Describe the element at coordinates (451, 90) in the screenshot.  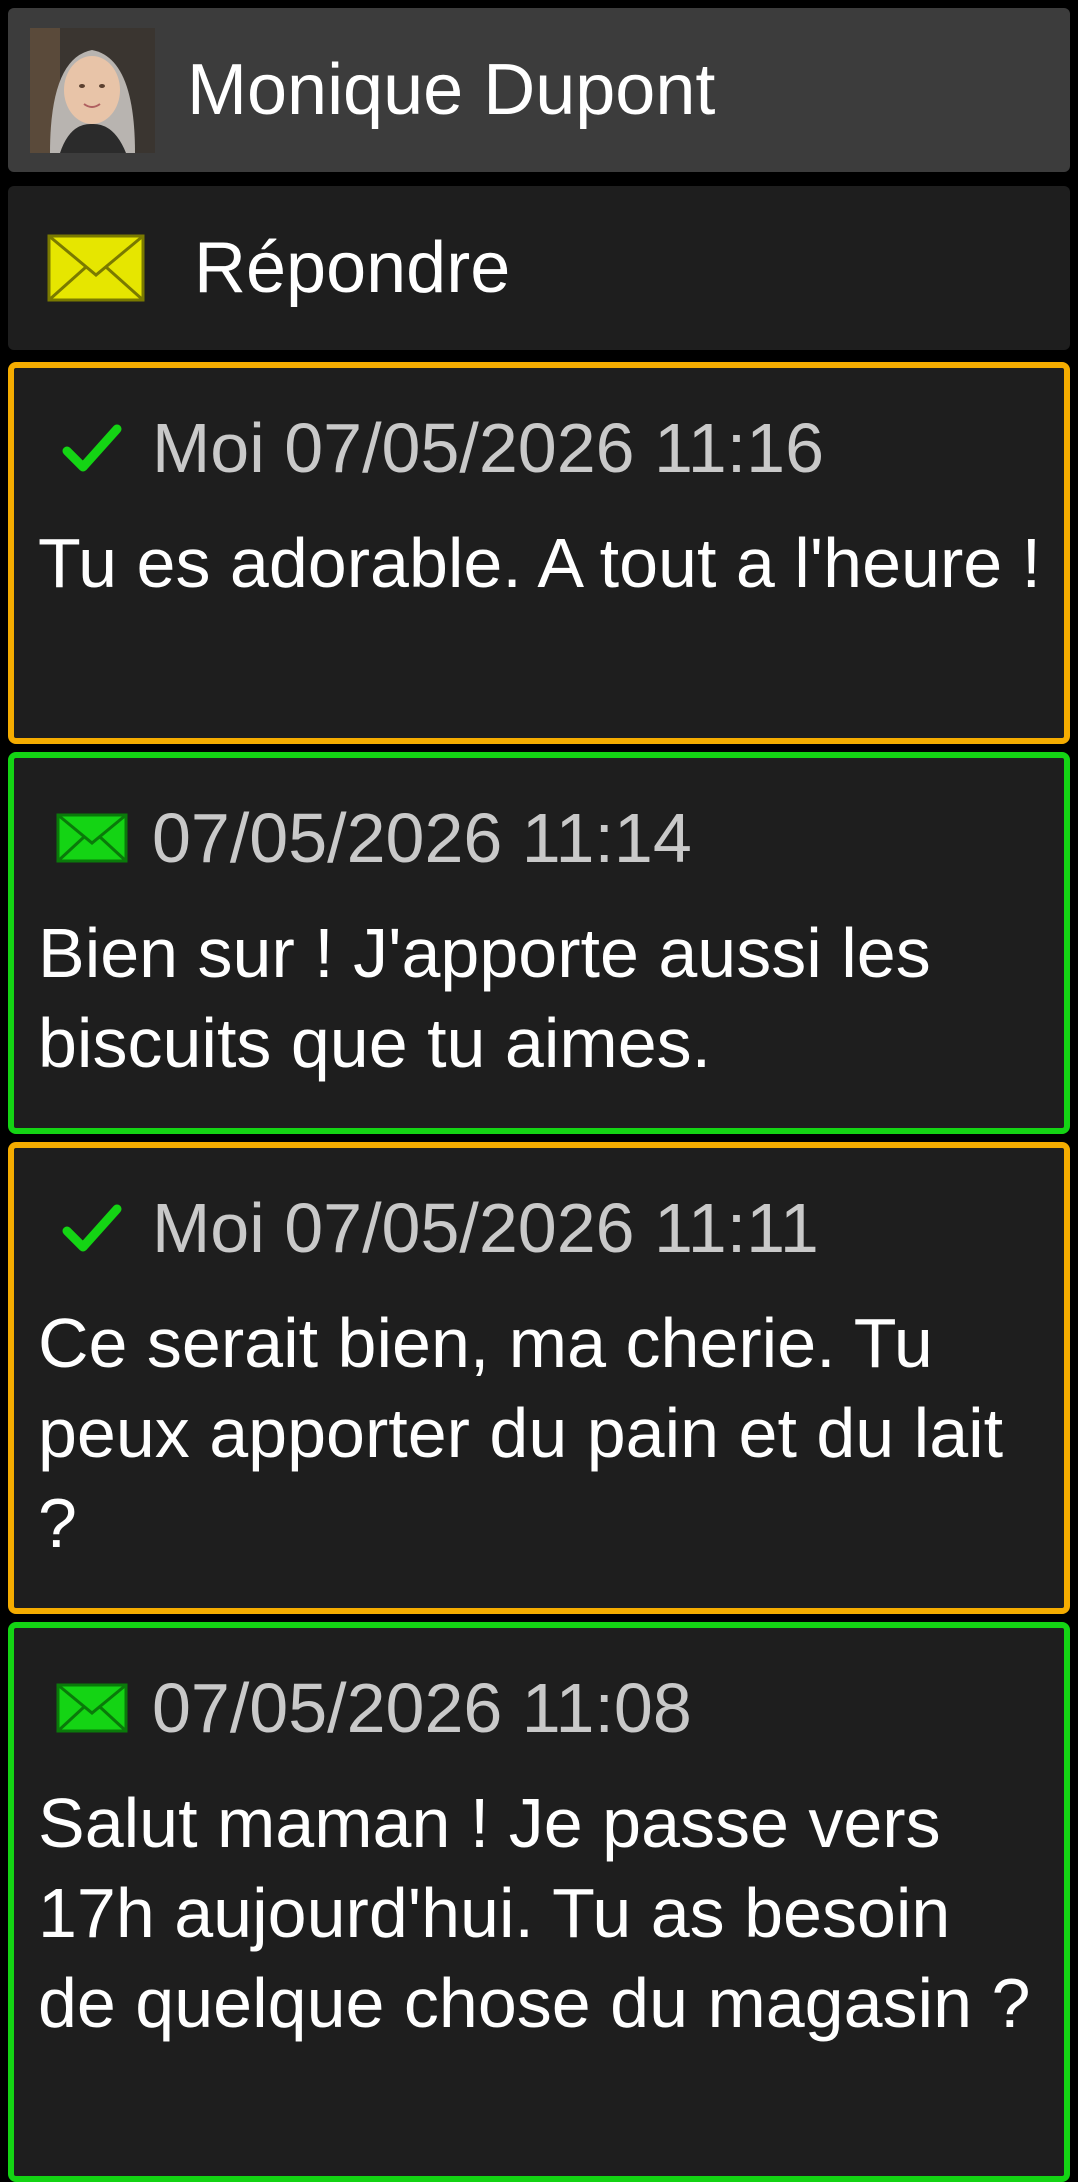
I see `contact-name: Monique Dupont` at that location.